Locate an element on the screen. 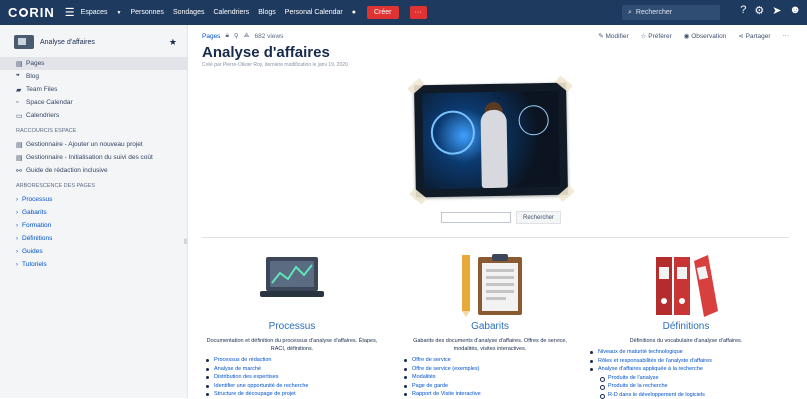 This screenshot has height=399, width=807. nav-blogs: Blogs is located at coordinates (267, 12).